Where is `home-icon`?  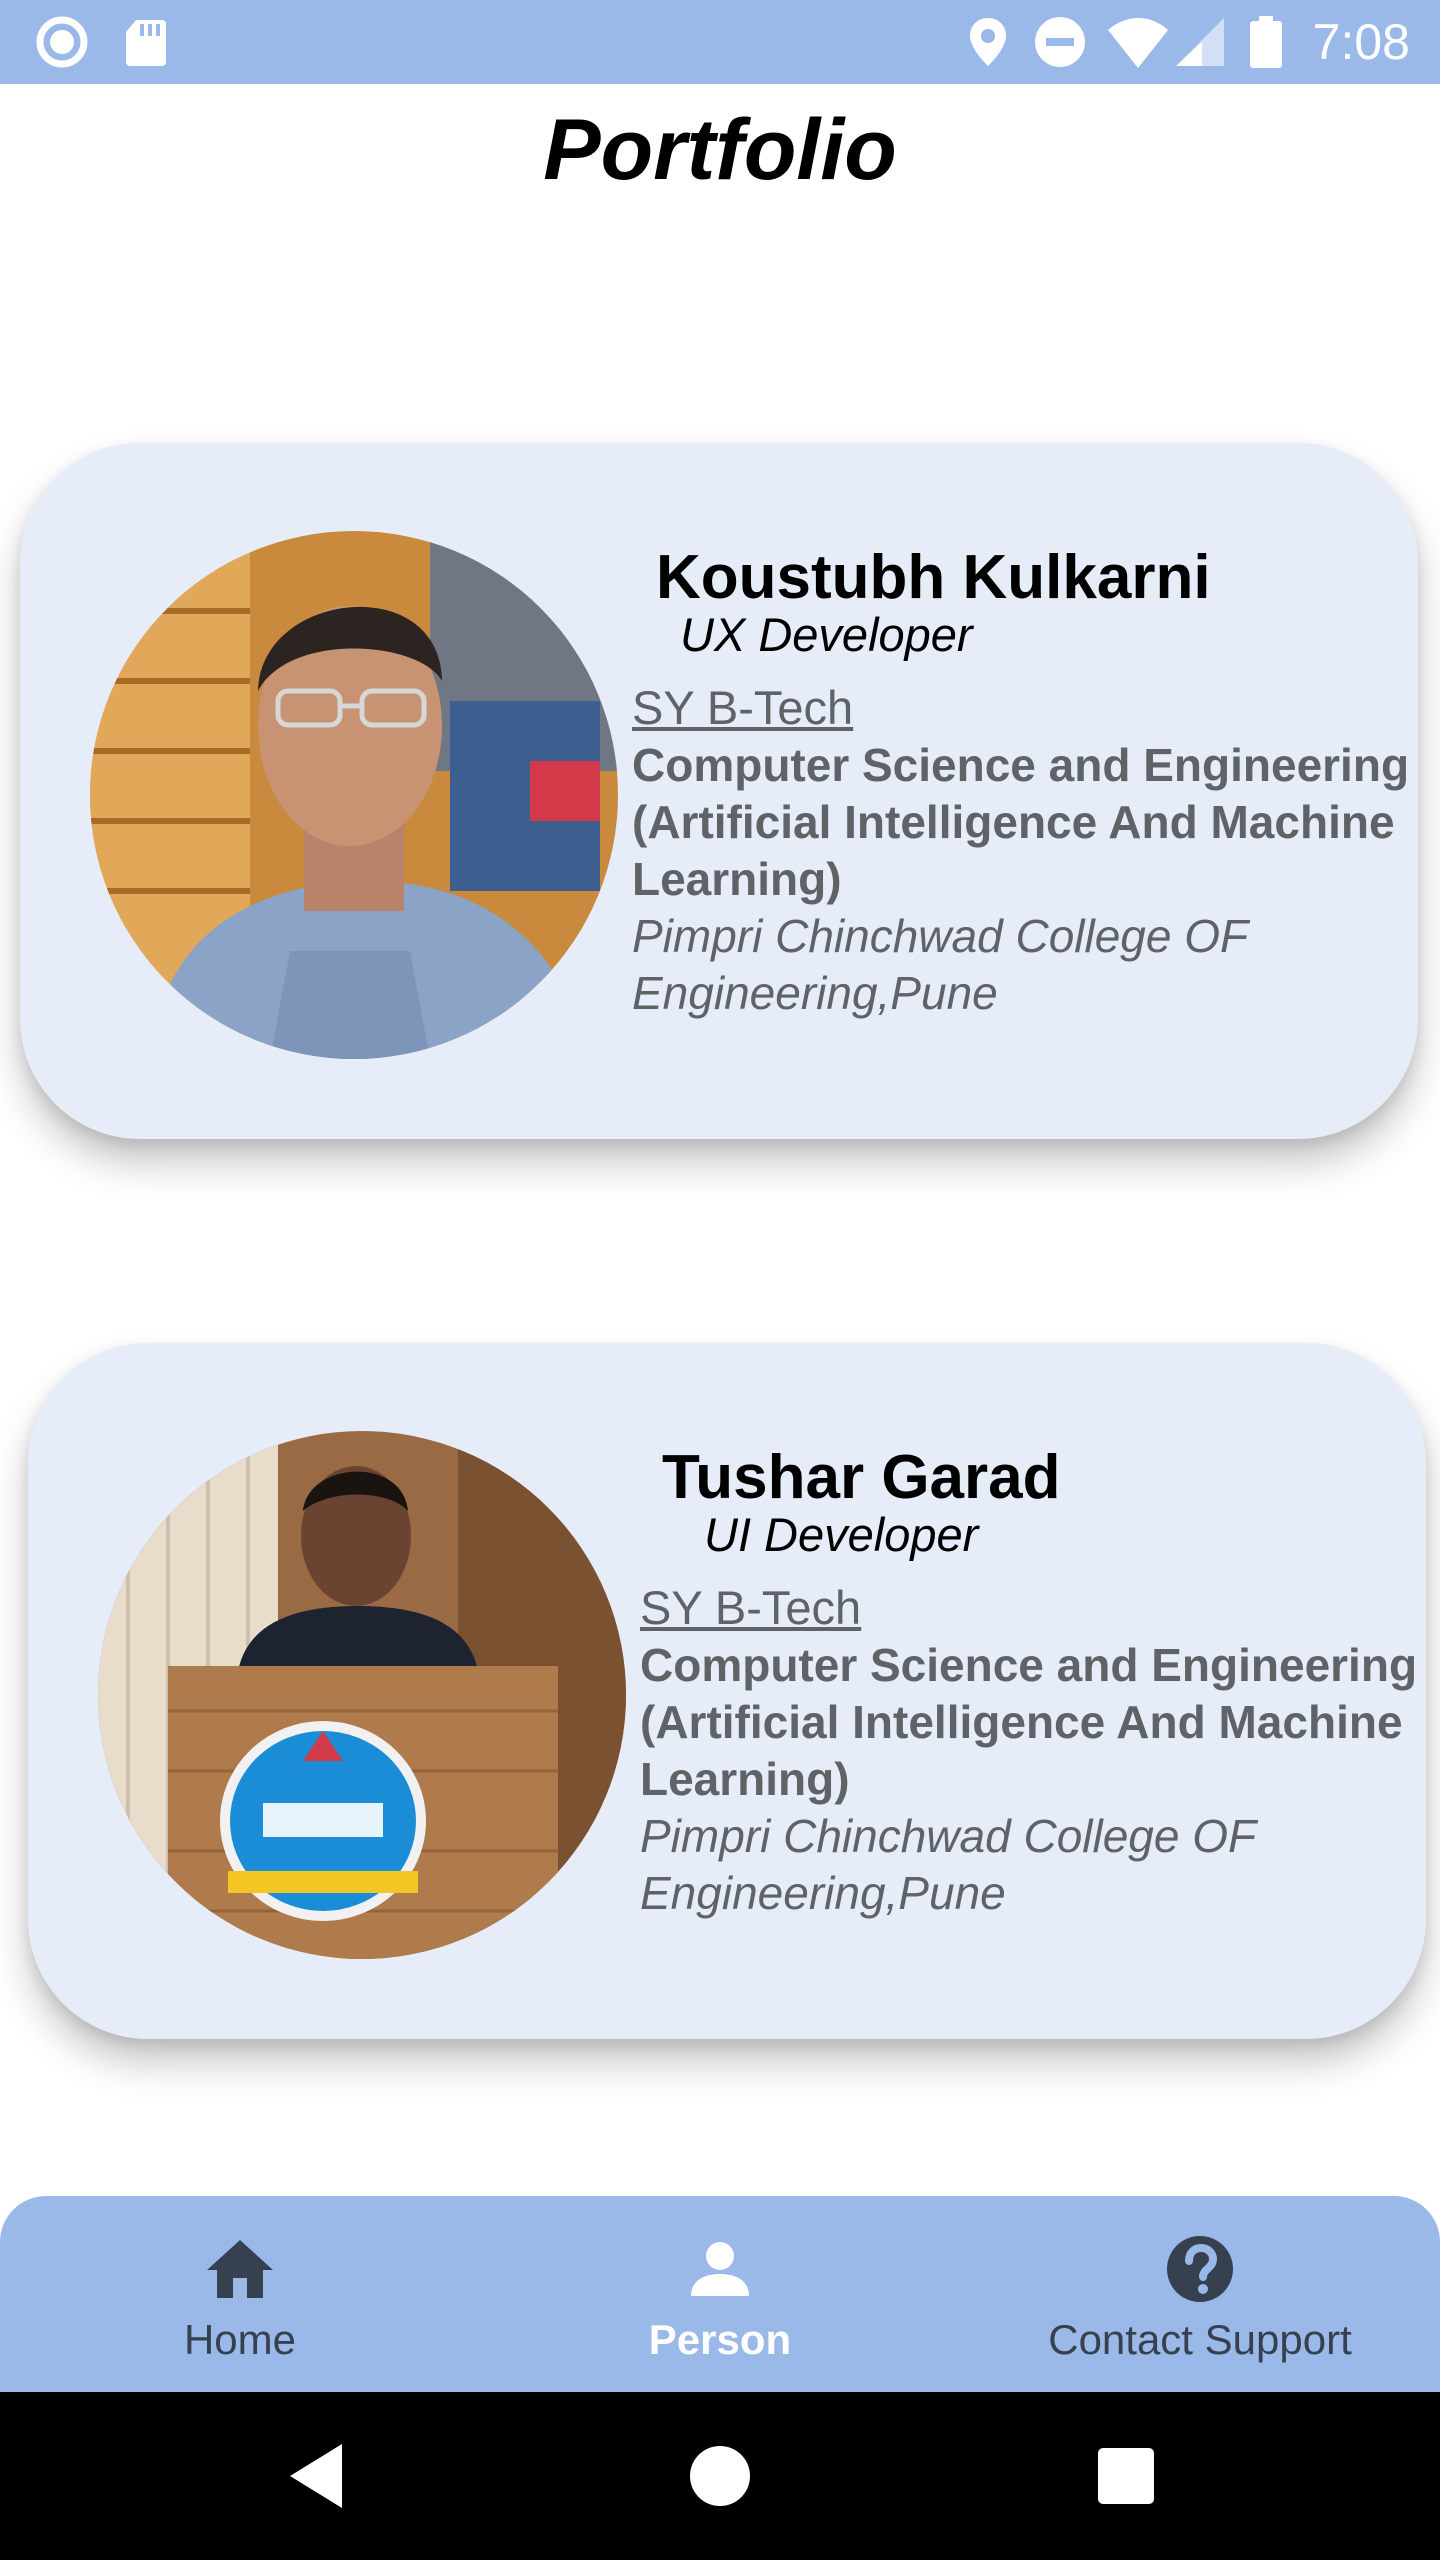
home-icon is located at coordinates (240, 2269).